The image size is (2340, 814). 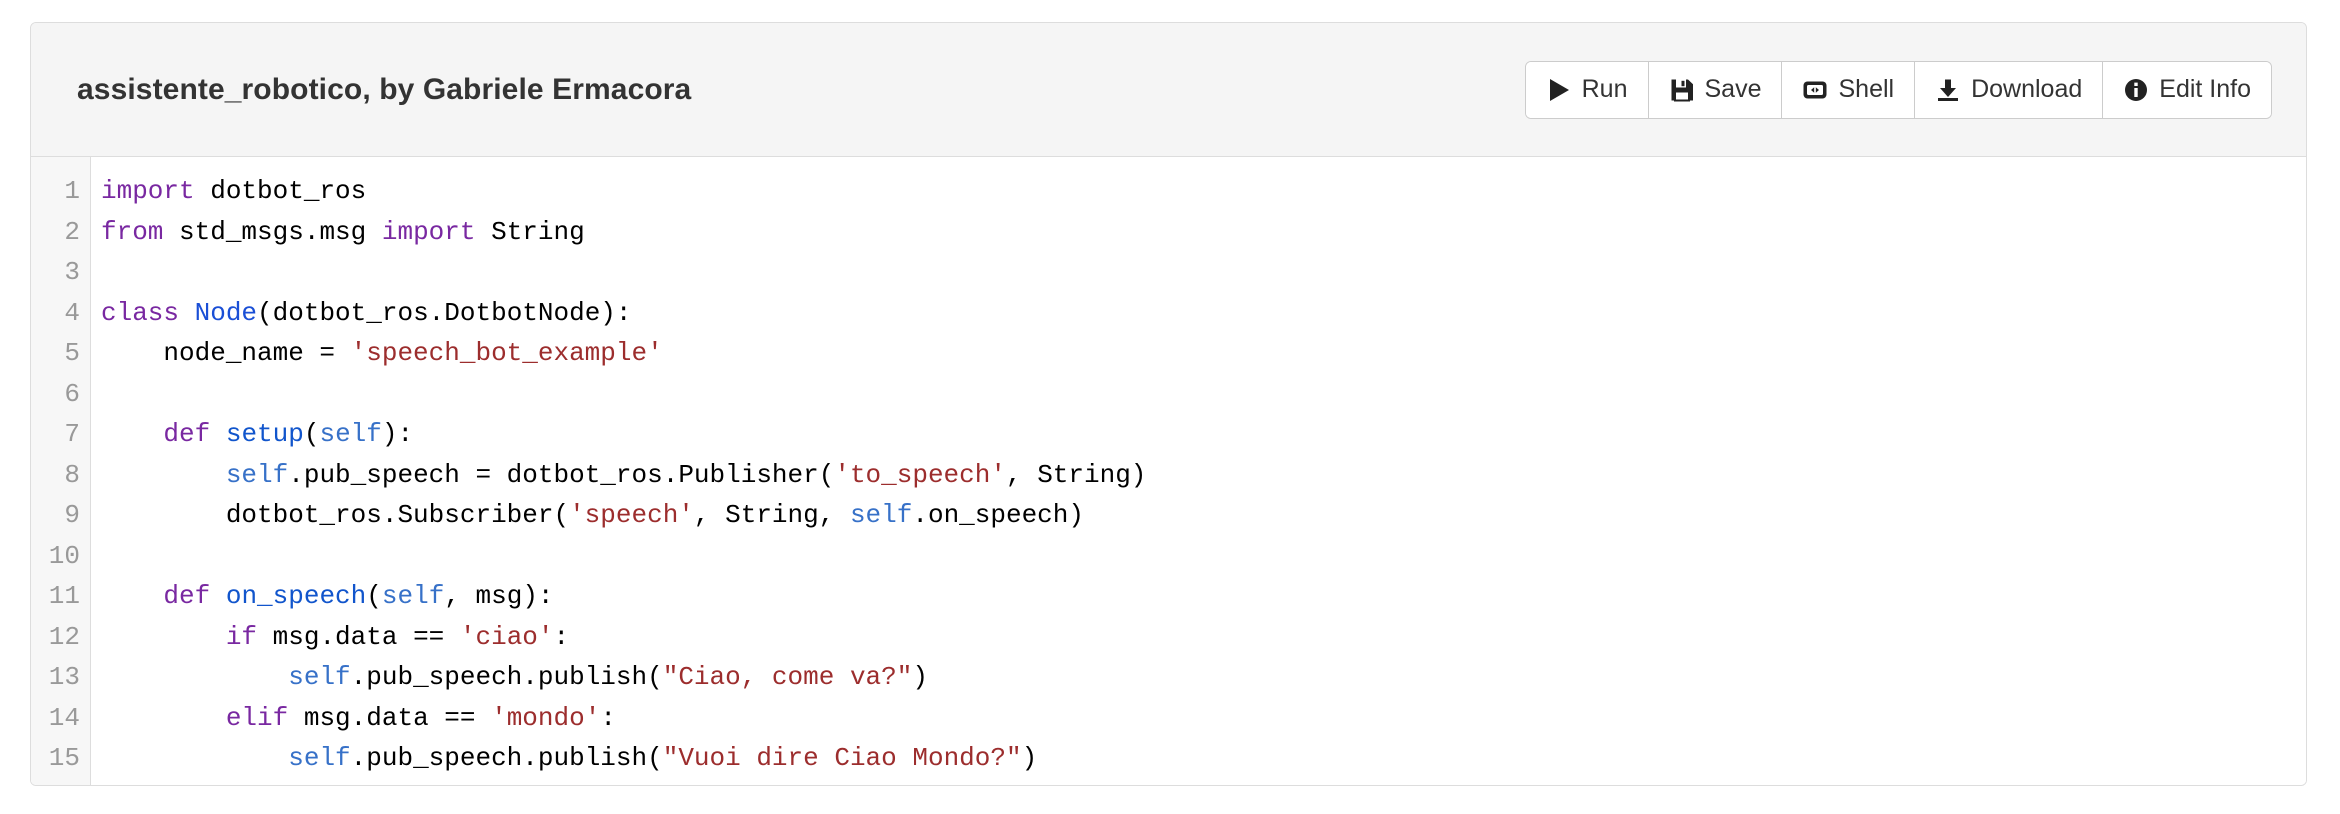 I want to click on edit-info-button-label: Edit Info, so click(x=2205, y=89).